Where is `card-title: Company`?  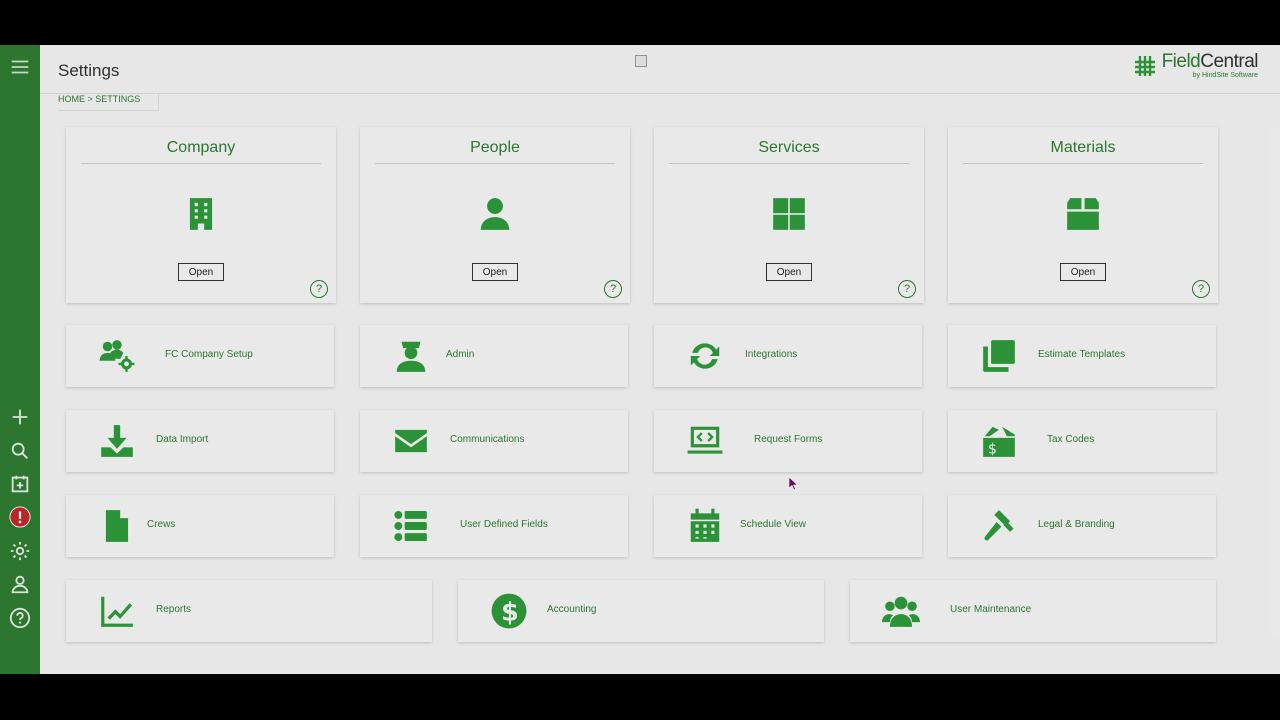
card-title: Company is located at coordinates (201, 151).